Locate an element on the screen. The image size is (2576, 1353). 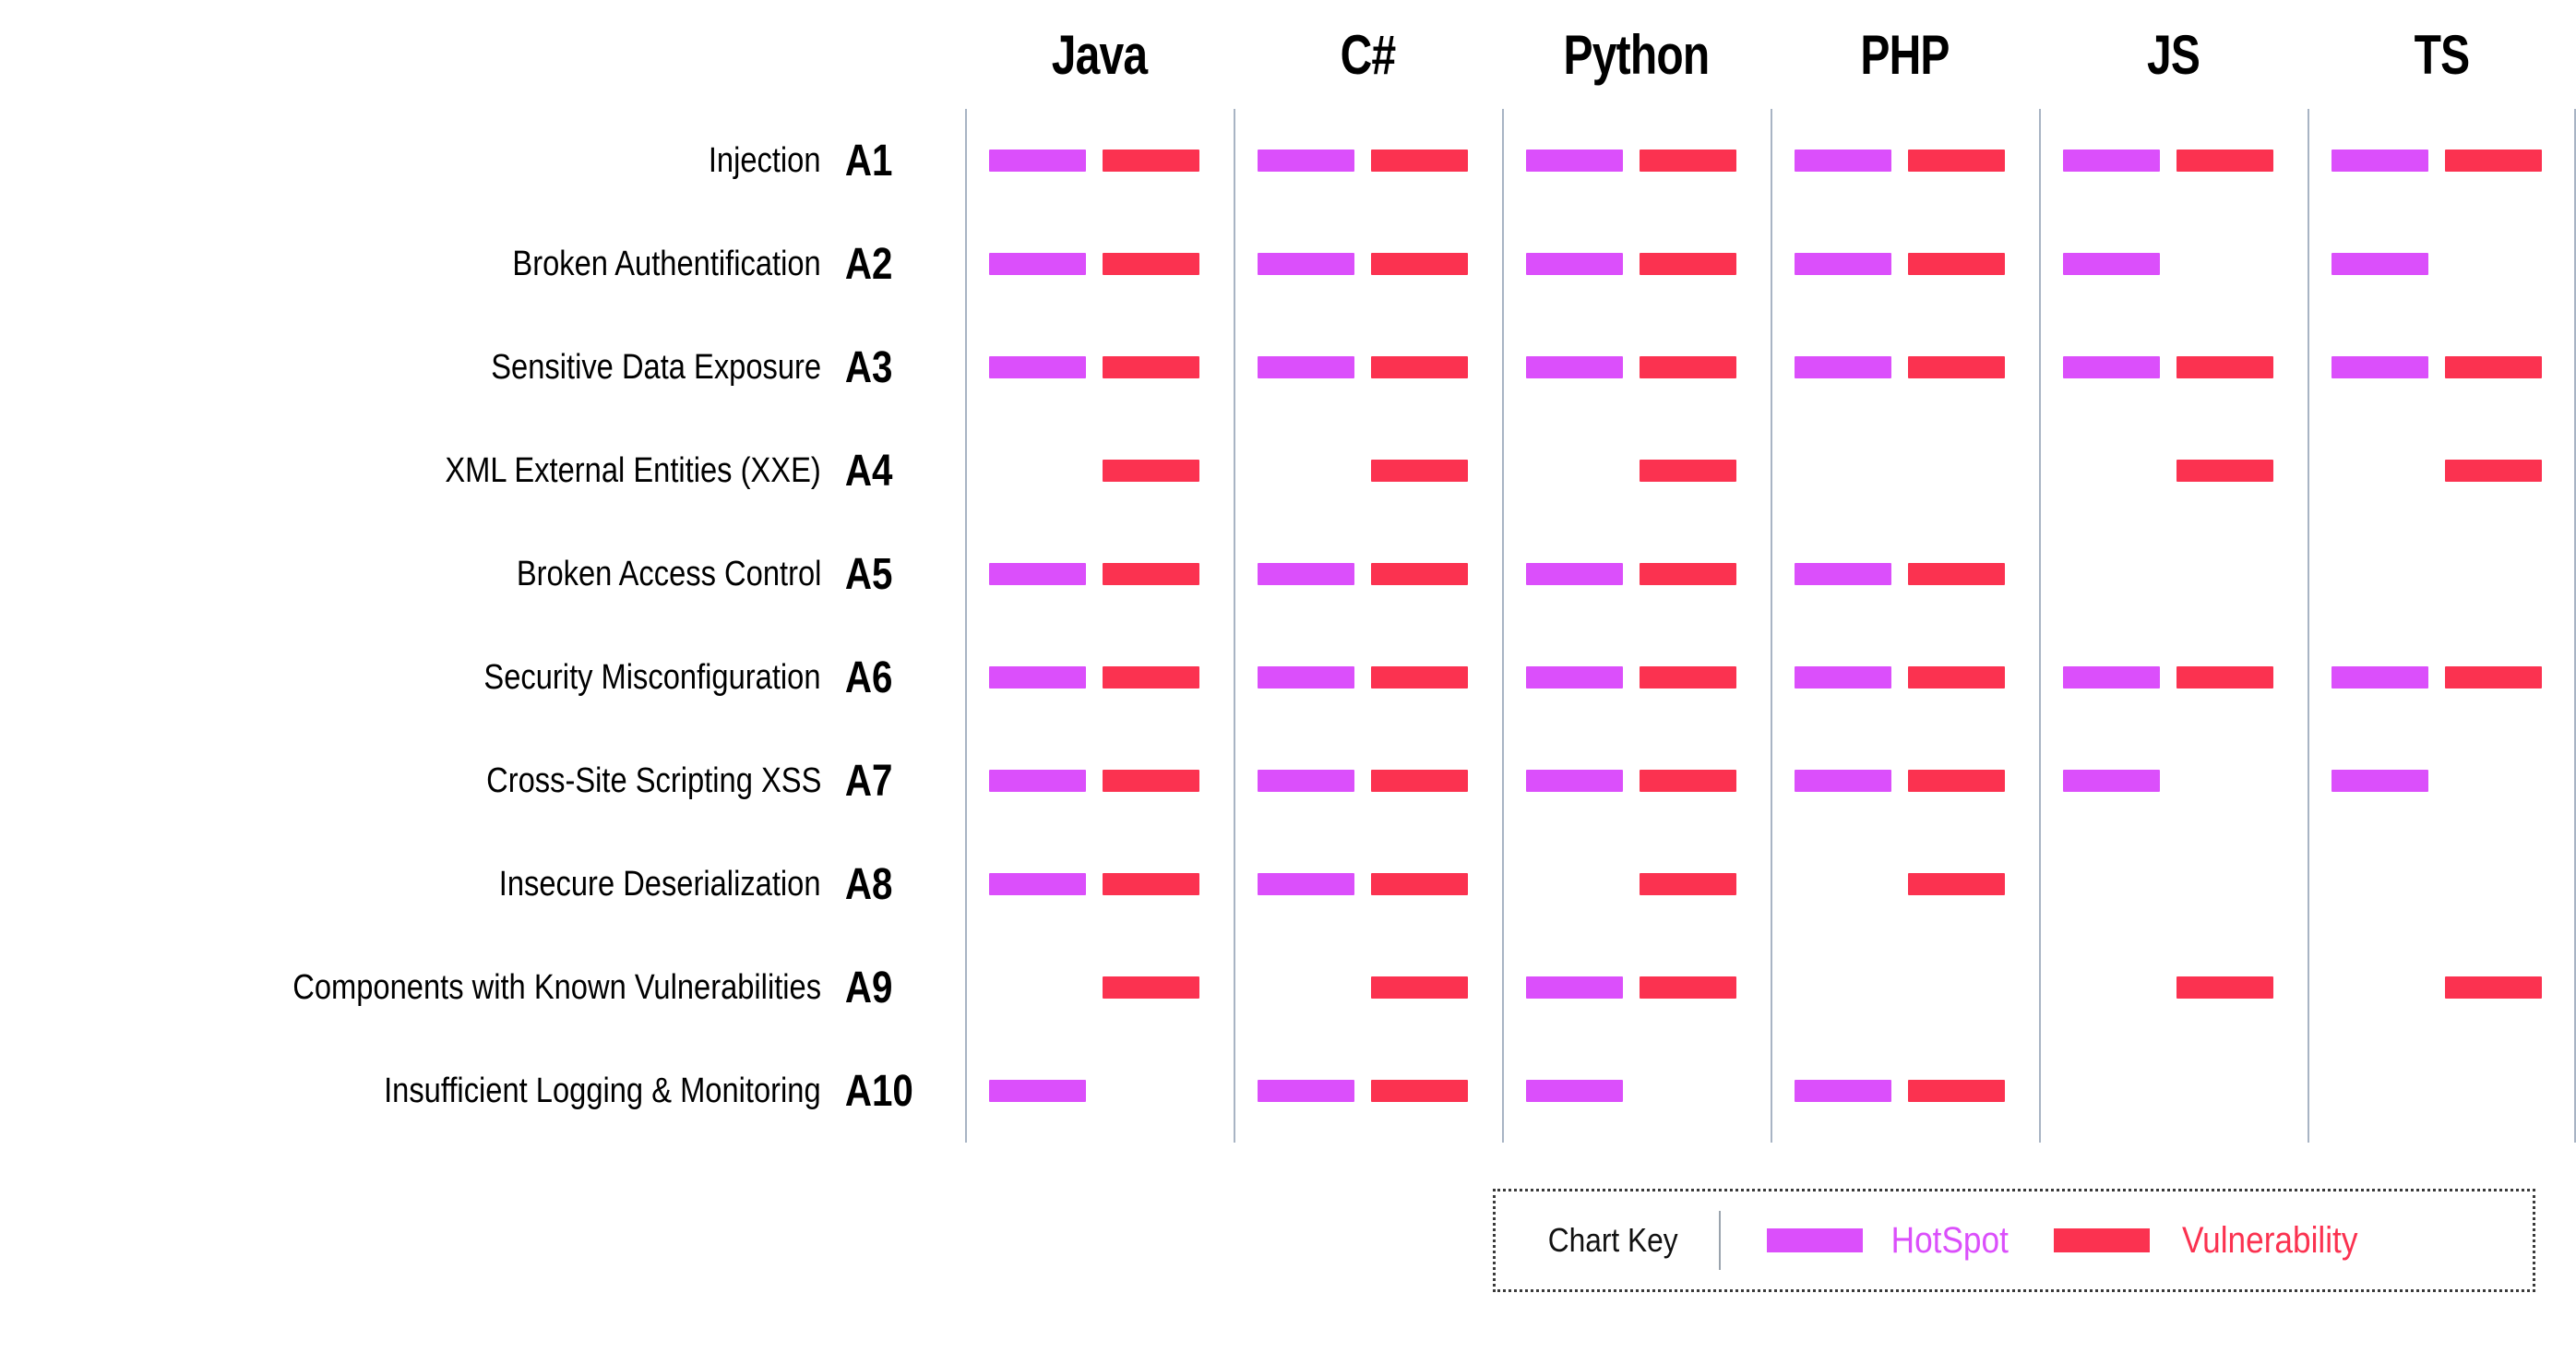
column-header-python: Python is located at coordinates (1637, 54).